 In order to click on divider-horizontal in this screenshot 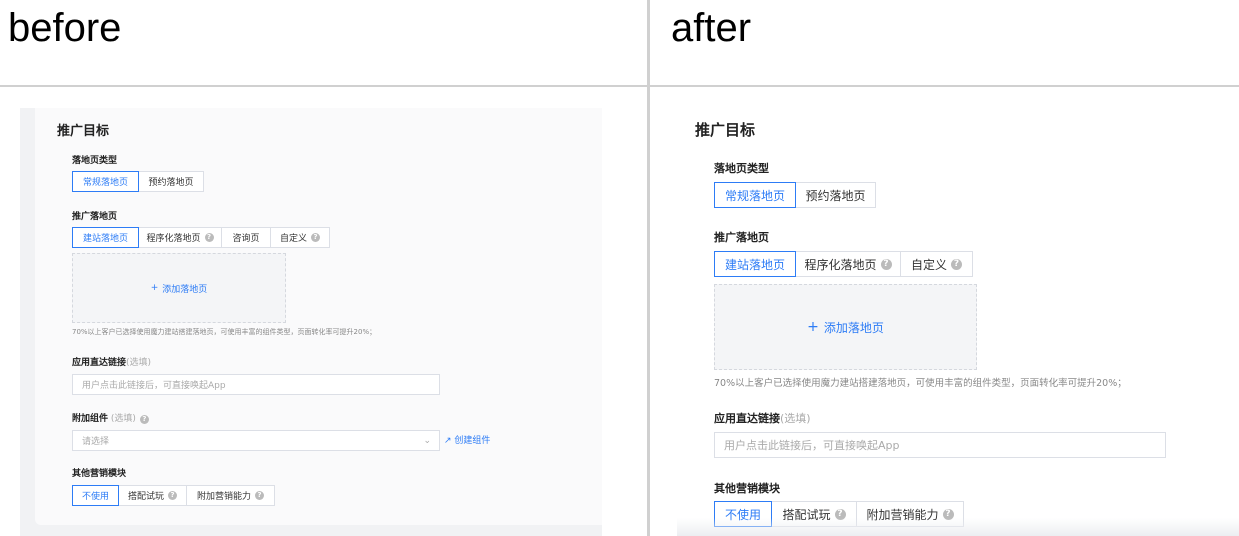, I will do `click(619, 86)`.